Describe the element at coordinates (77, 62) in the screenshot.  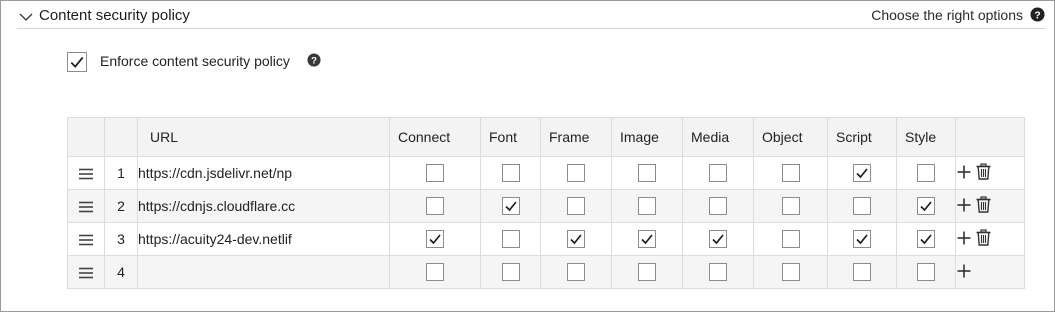
I see `enforce-checkbox` at that location.